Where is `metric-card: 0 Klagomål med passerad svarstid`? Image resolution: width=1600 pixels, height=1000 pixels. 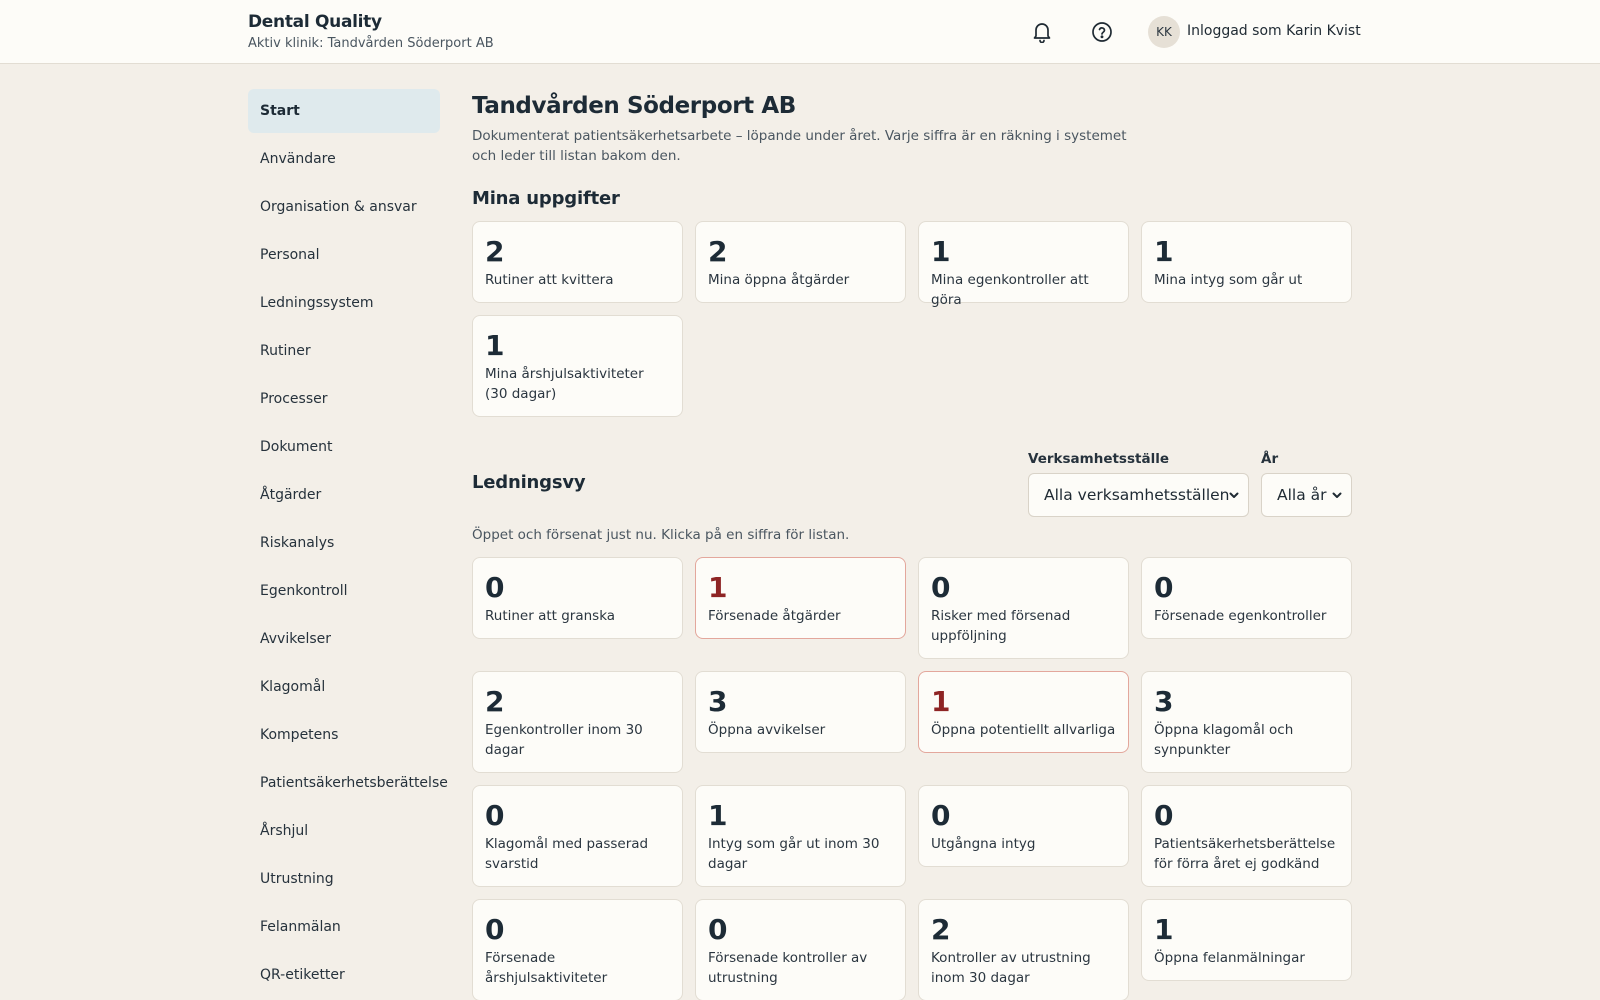 metric-card: 0 Klagomål med passerad svarstid is located at coordinates (577, 836).